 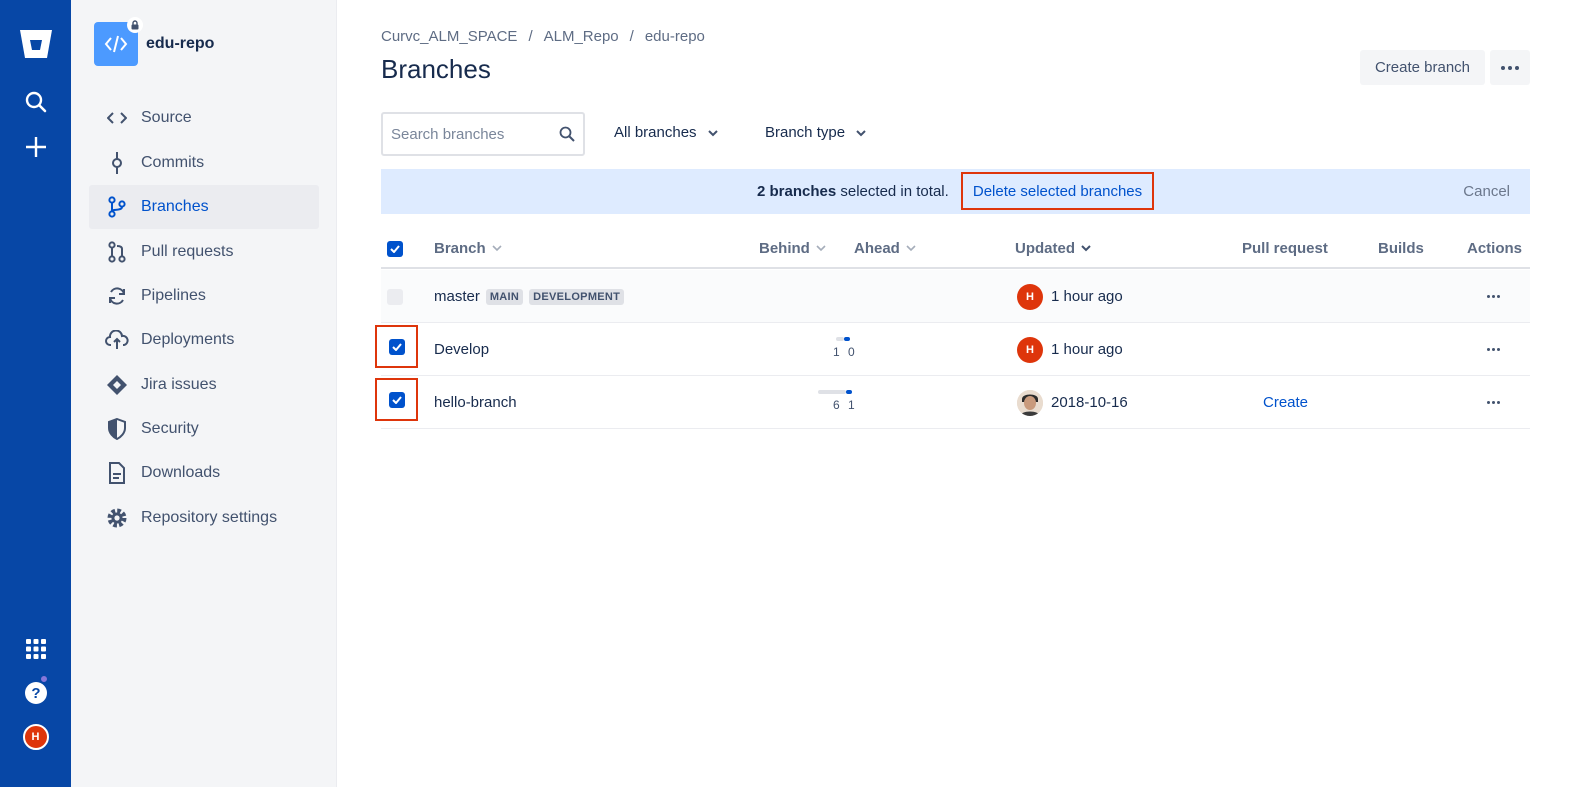 I want to click on sidebar-item-commits: Commits, so click(x=204, y=163).